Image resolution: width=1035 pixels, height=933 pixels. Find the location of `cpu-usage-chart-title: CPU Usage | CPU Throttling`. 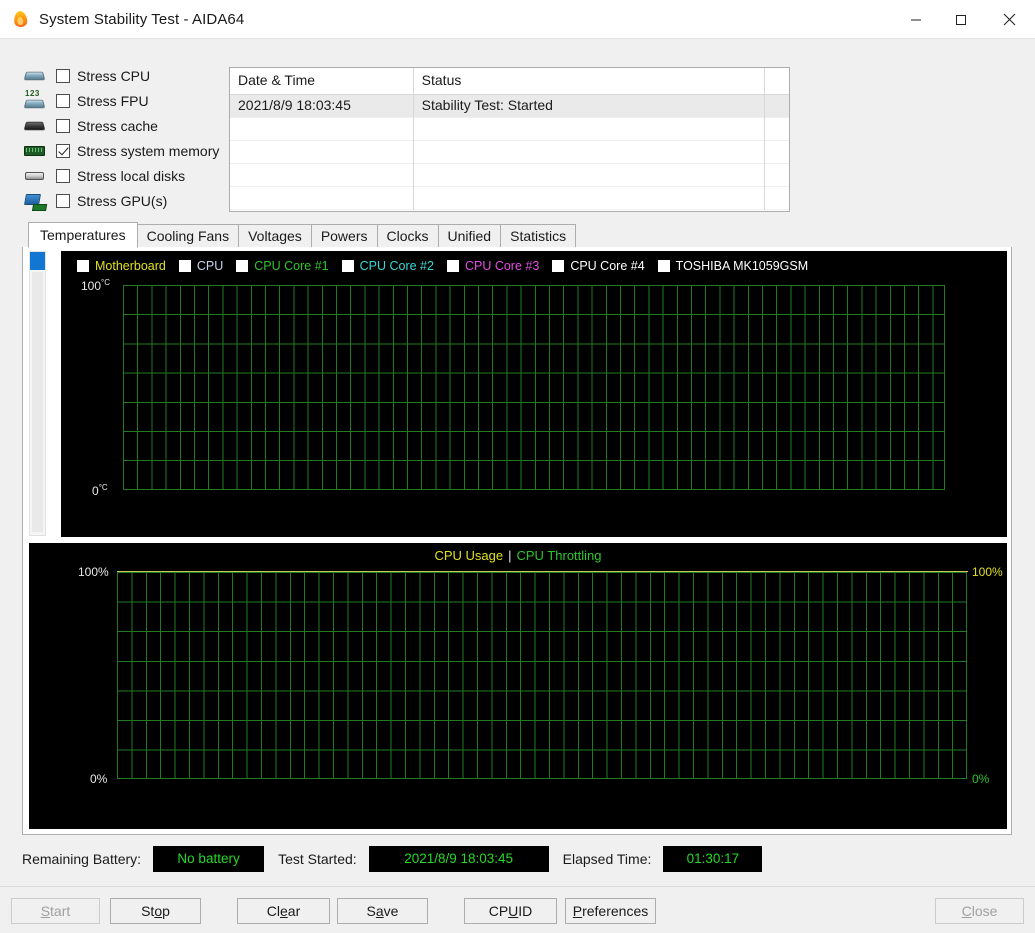

cpu-usage-chart-title: CPU Usage | CPU Throttling is located at coordinates (518, 555).